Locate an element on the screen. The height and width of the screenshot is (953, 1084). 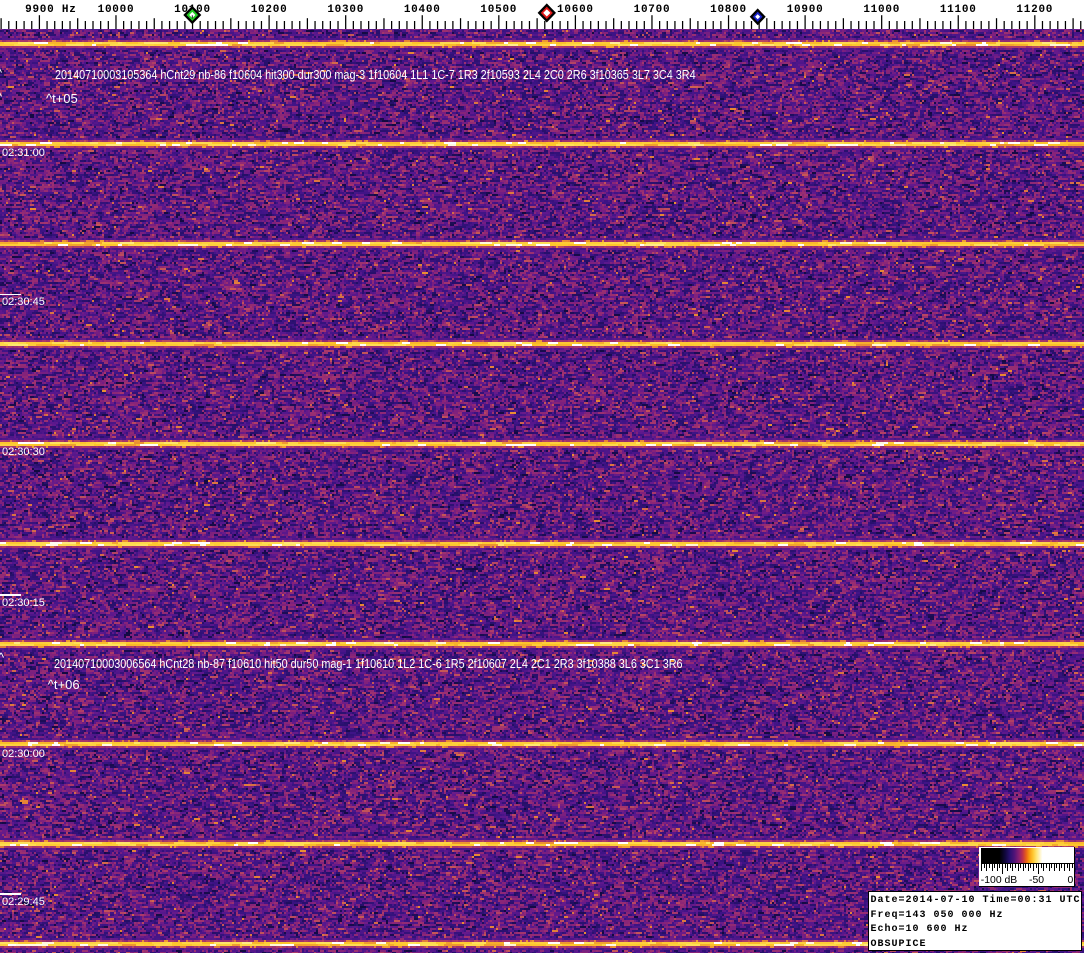
svg-text: 10500 is located at coordinates (498, 10).